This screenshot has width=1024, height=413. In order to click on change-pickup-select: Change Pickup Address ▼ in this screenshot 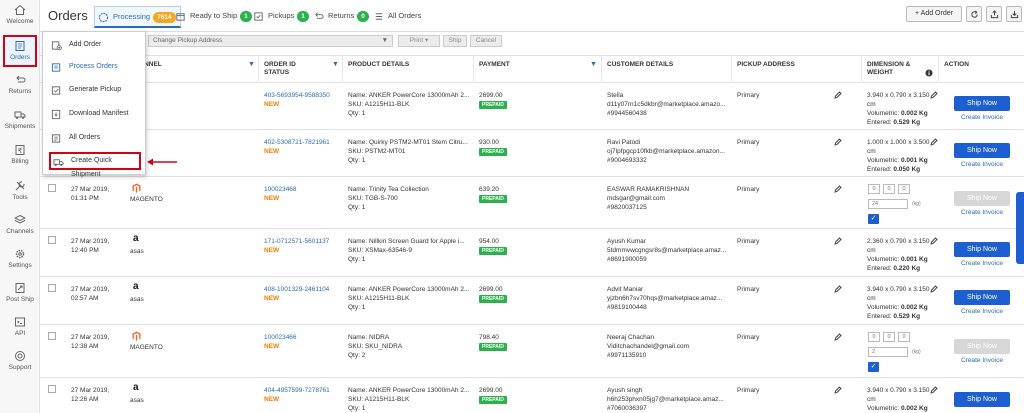, I will do `click(270, 41)`.